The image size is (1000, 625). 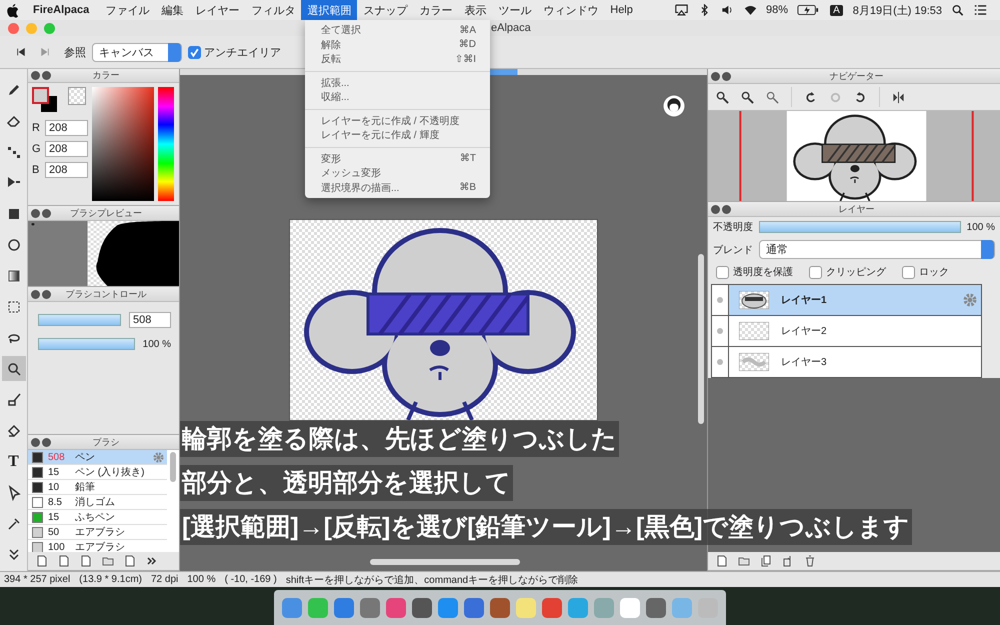 I want to click on airplay-icon, so click(x=681, y=10).